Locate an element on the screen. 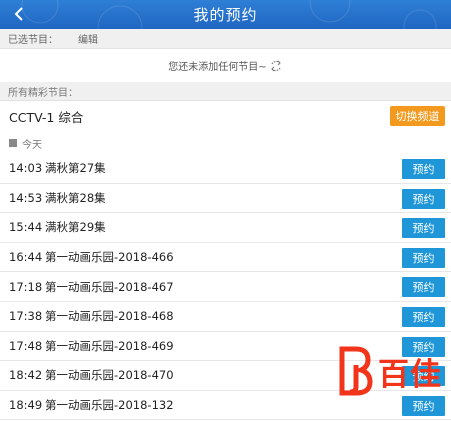 Image resolution: width=451 pixels, height=422 pixels. list-item: 17:18 第一动画乐园-2018-467 预约 is located at coordinates (225, 287).